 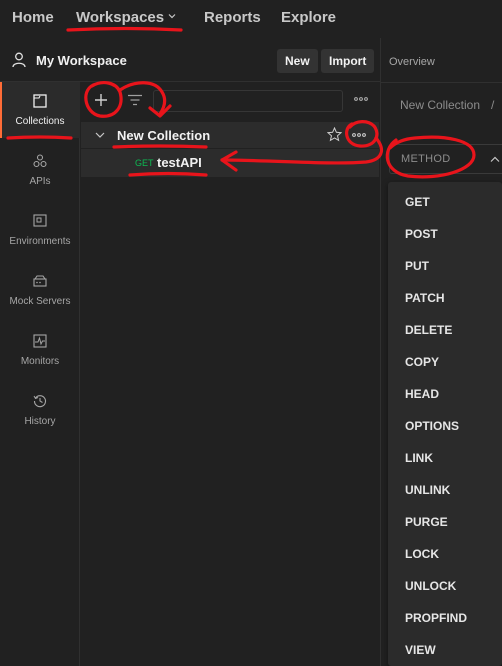 I want to click on sidebar-item-label: Environments, so click(x=40, y=241).